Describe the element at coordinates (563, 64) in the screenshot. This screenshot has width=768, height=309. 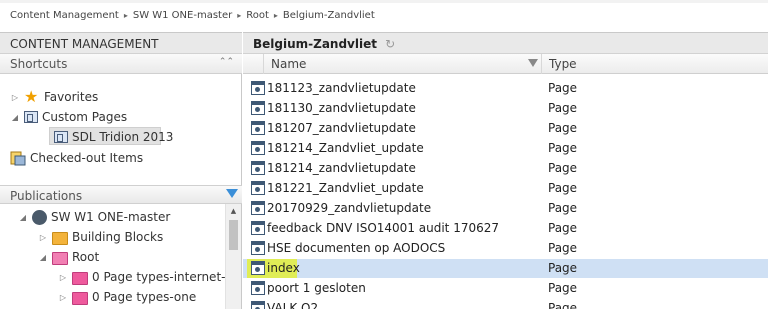
I see `column-header-type: Type` at that location.